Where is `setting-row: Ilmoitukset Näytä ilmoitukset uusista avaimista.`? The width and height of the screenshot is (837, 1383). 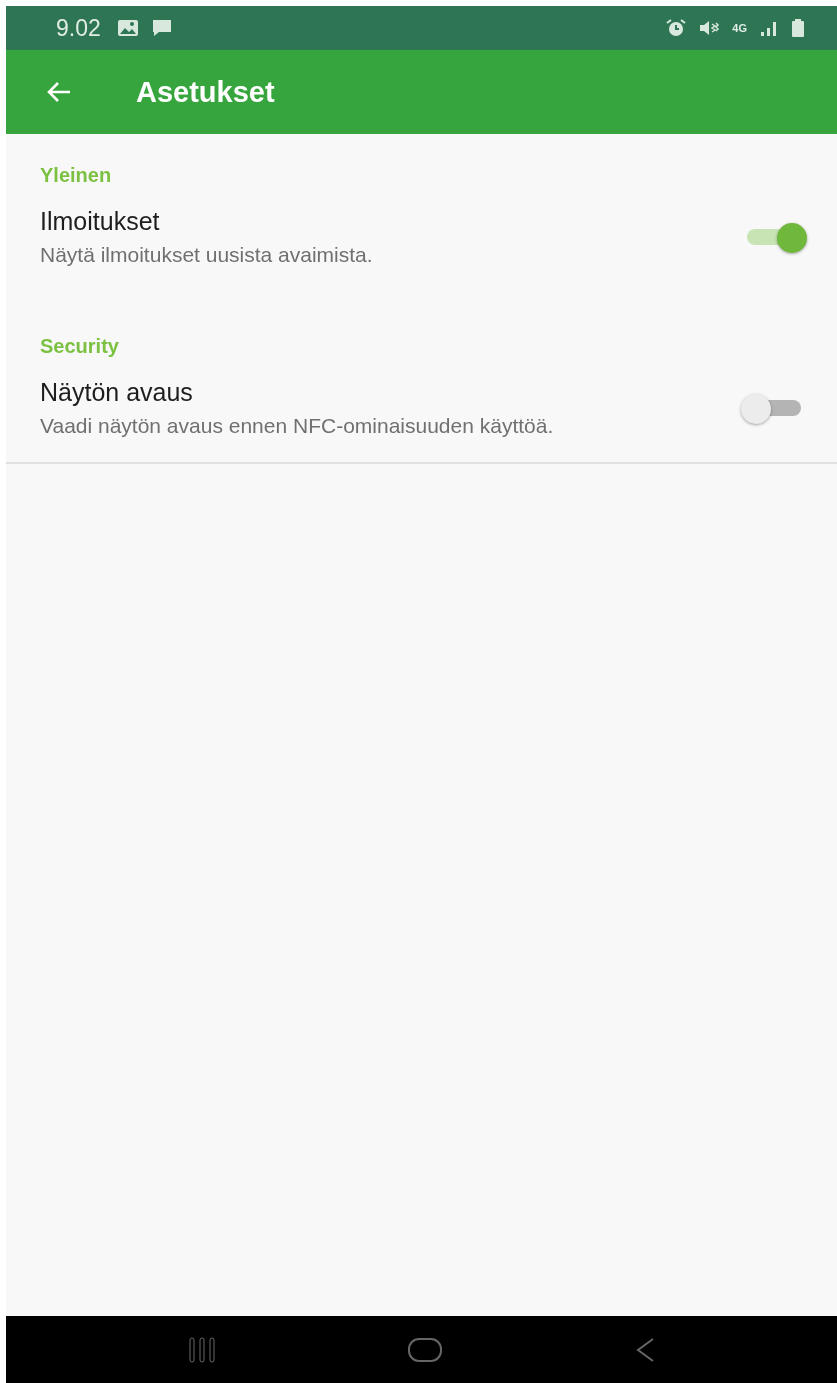
setting-row: Ilmoitukset Näytä ilmoitukset uusista avaimista. is located at coordinates (421, 227).